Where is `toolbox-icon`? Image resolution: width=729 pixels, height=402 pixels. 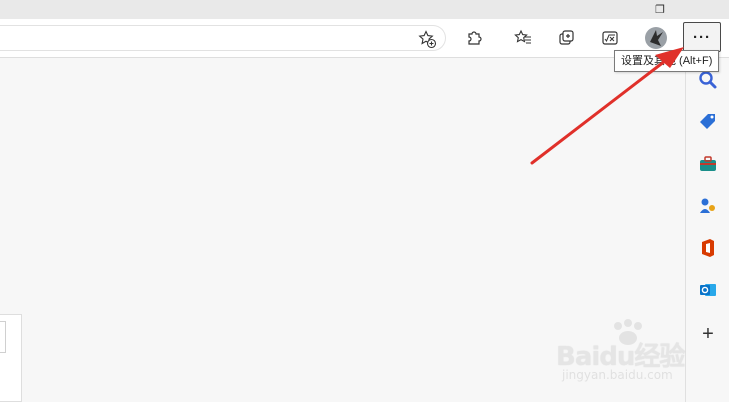
toolbox-icon is located at coordinates (708, 163).